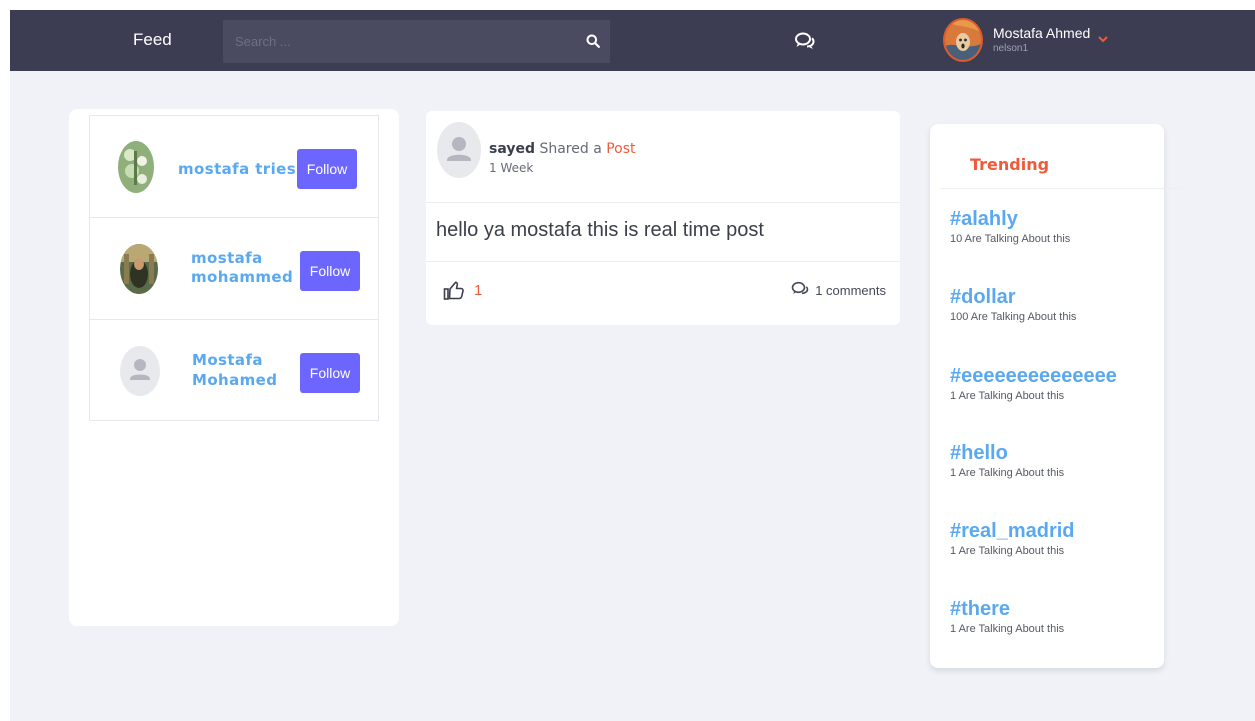 This screenshot has height=721, width=1255. Describe the element at coordinates (1007, 609) in the screenshot. I see `trending-tag-link: #there` at that location.